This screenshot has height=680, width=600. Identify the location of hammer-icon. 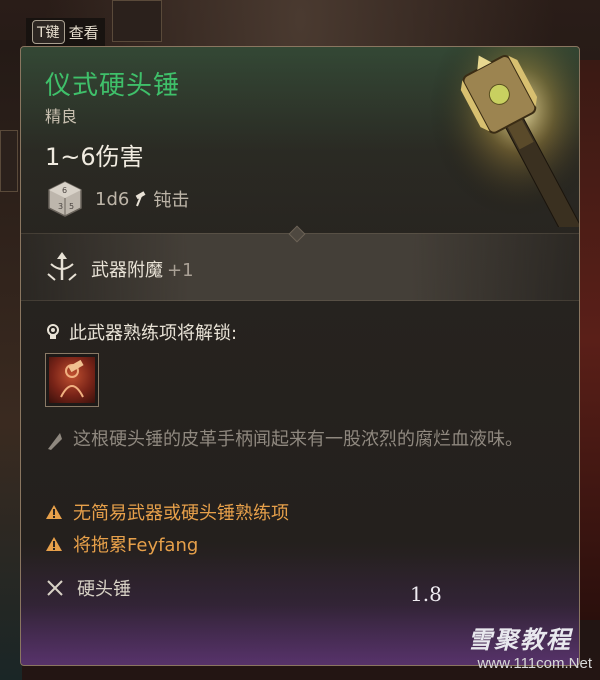
(141, 199).